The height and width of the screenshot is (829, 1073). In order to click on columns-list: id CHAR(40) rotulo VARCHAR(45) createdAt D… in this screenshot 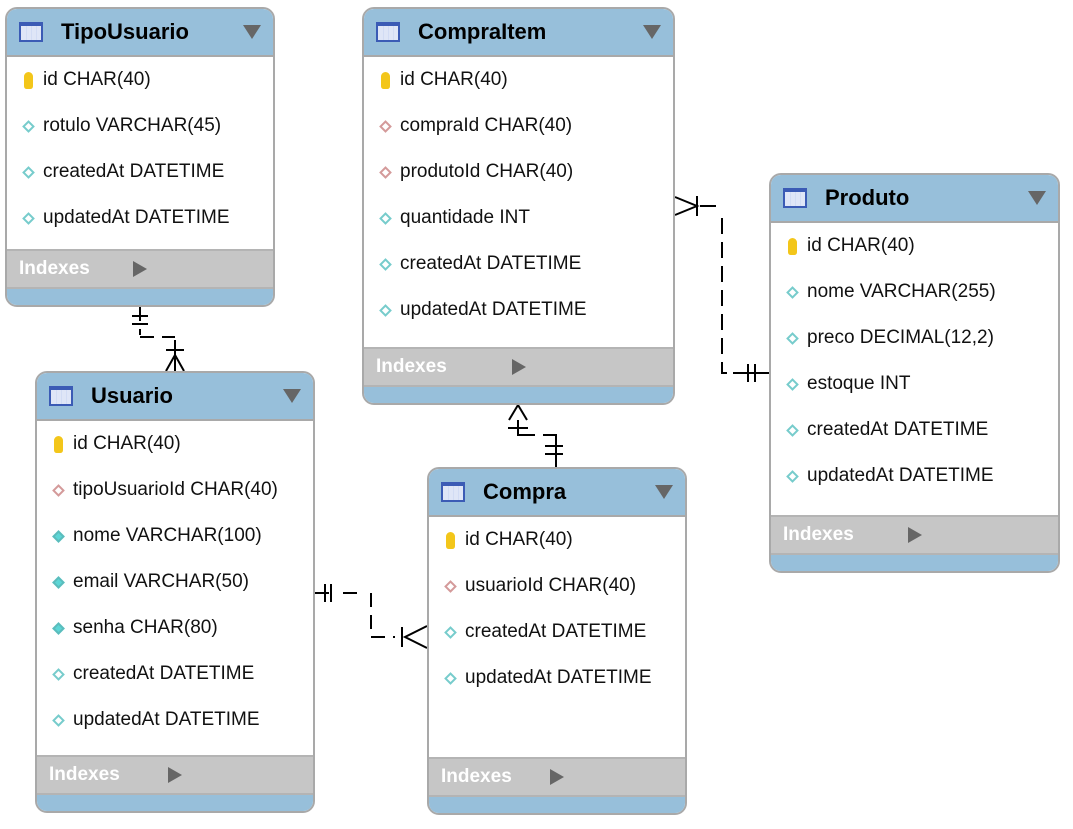, I will do `click(140, 153)`.